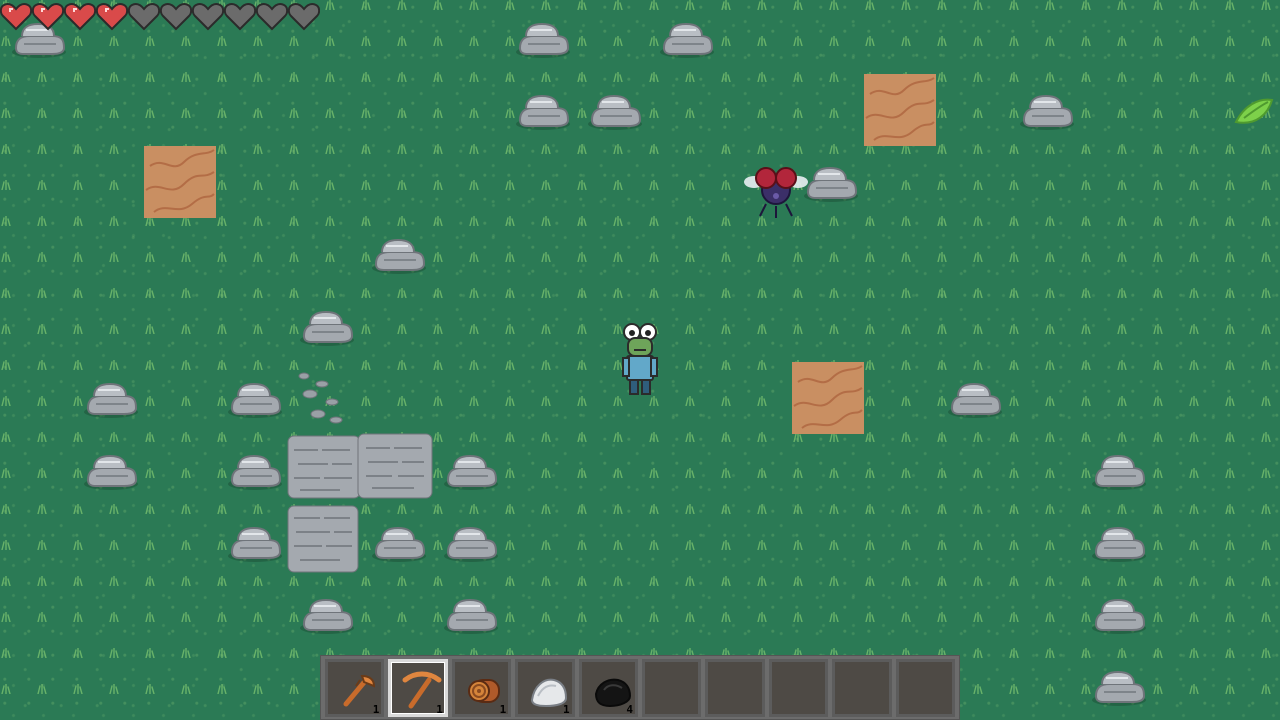  Describe the element at coordinates (360, 472) in the screenshot. I see `rubble-field` at that location.